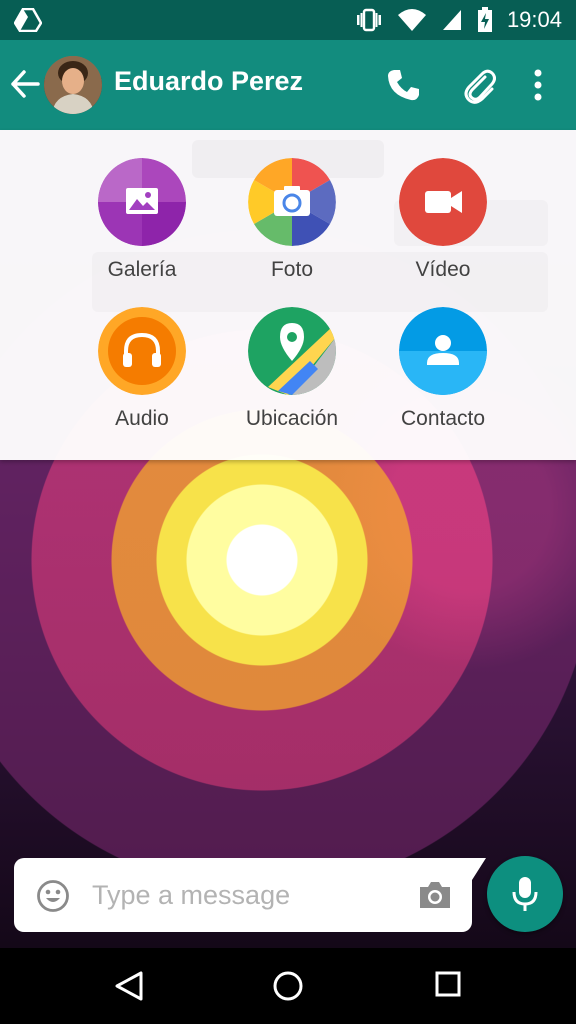 This screenshot has height=1024, width=576. What do you see at coordinates (292, 269) in the screenshot?
I see `attach-photo-label: Foto` at bounding box center [292, 269].